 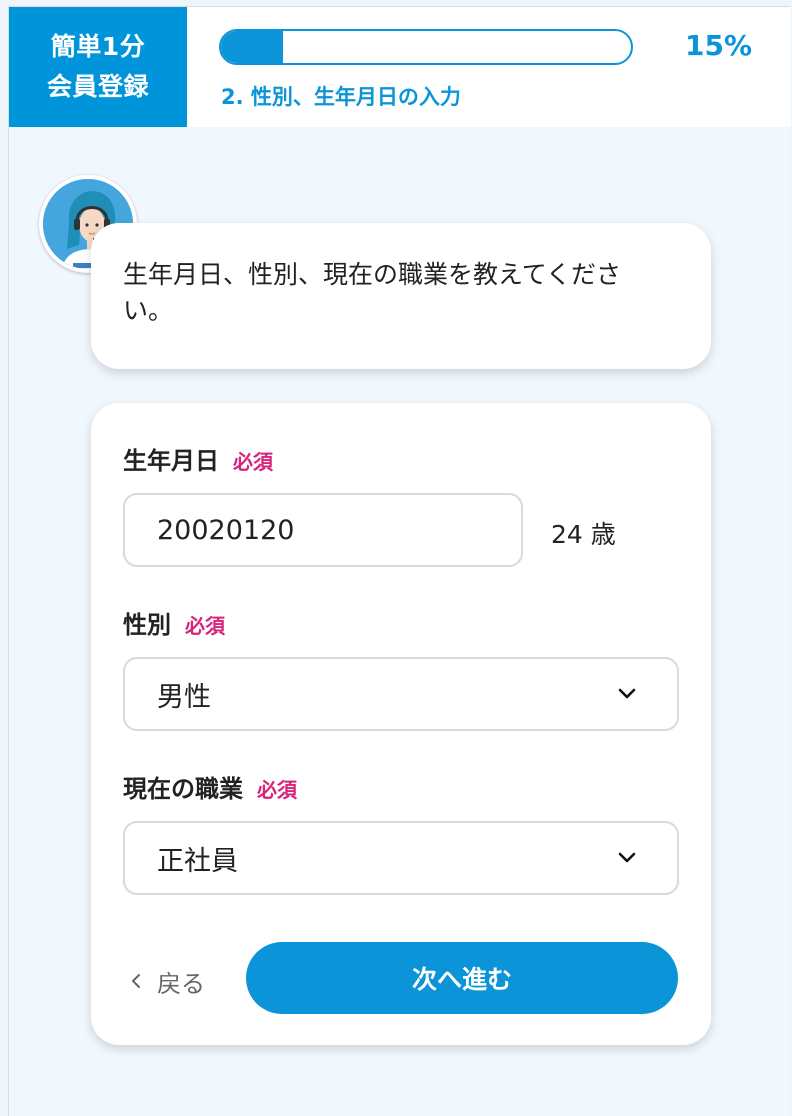 I want to click on gender-select: 男性, so click(x=401, y=694).